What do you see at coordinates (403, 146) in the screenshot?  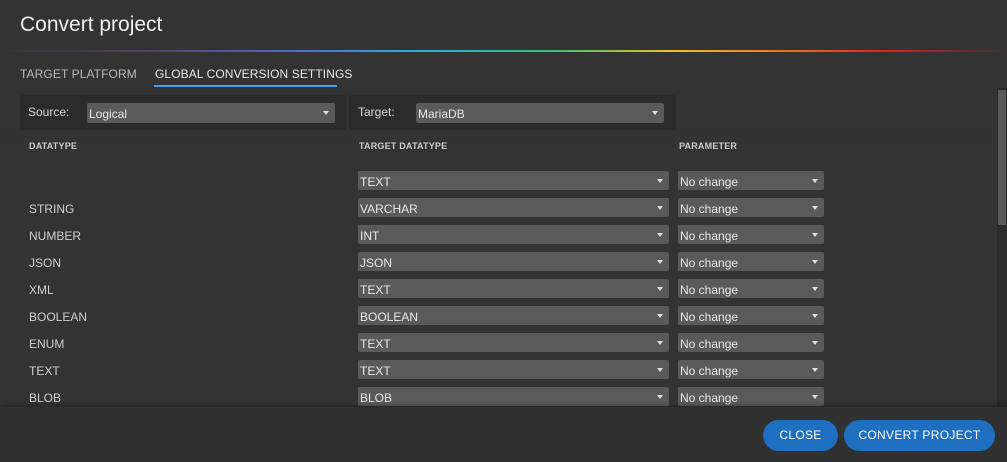 I see `column-header-target-datatype: TARGET DATATYPE` at bounding box center [403, 146].